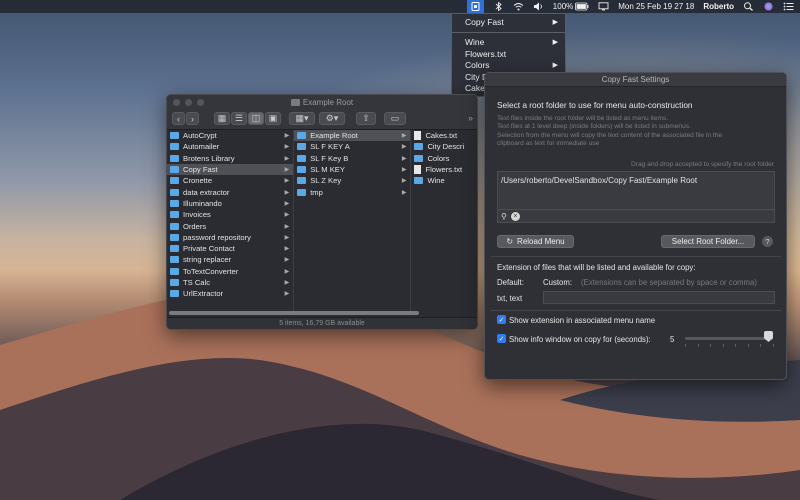  I want to click on zoom-button, so click(200, 102).